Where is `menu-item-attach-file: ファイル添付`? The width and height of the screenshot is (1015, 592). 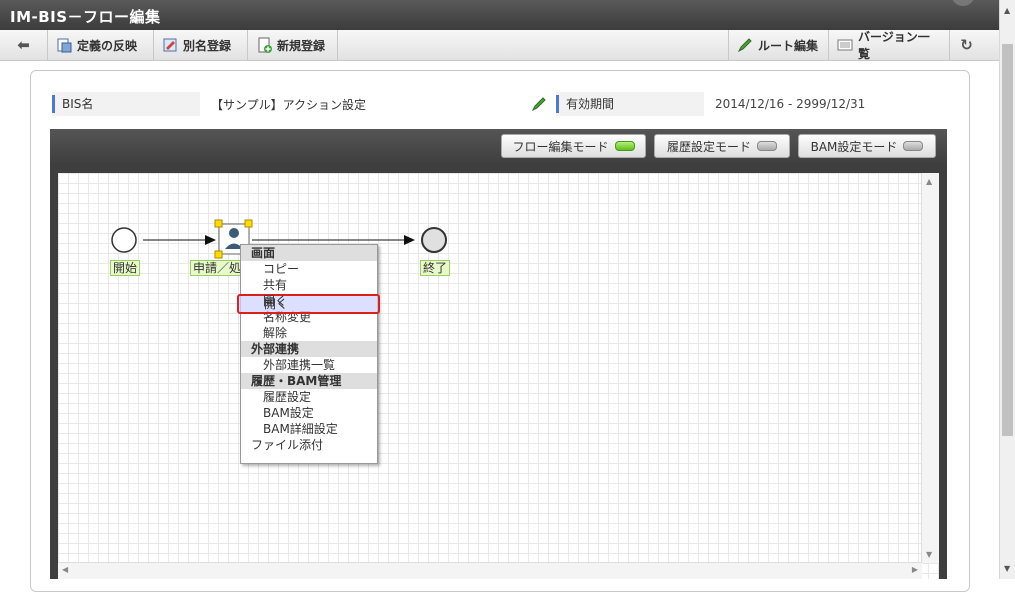
menu-item-attach-file: ファイル添付 is located at coordinates (309, 445).